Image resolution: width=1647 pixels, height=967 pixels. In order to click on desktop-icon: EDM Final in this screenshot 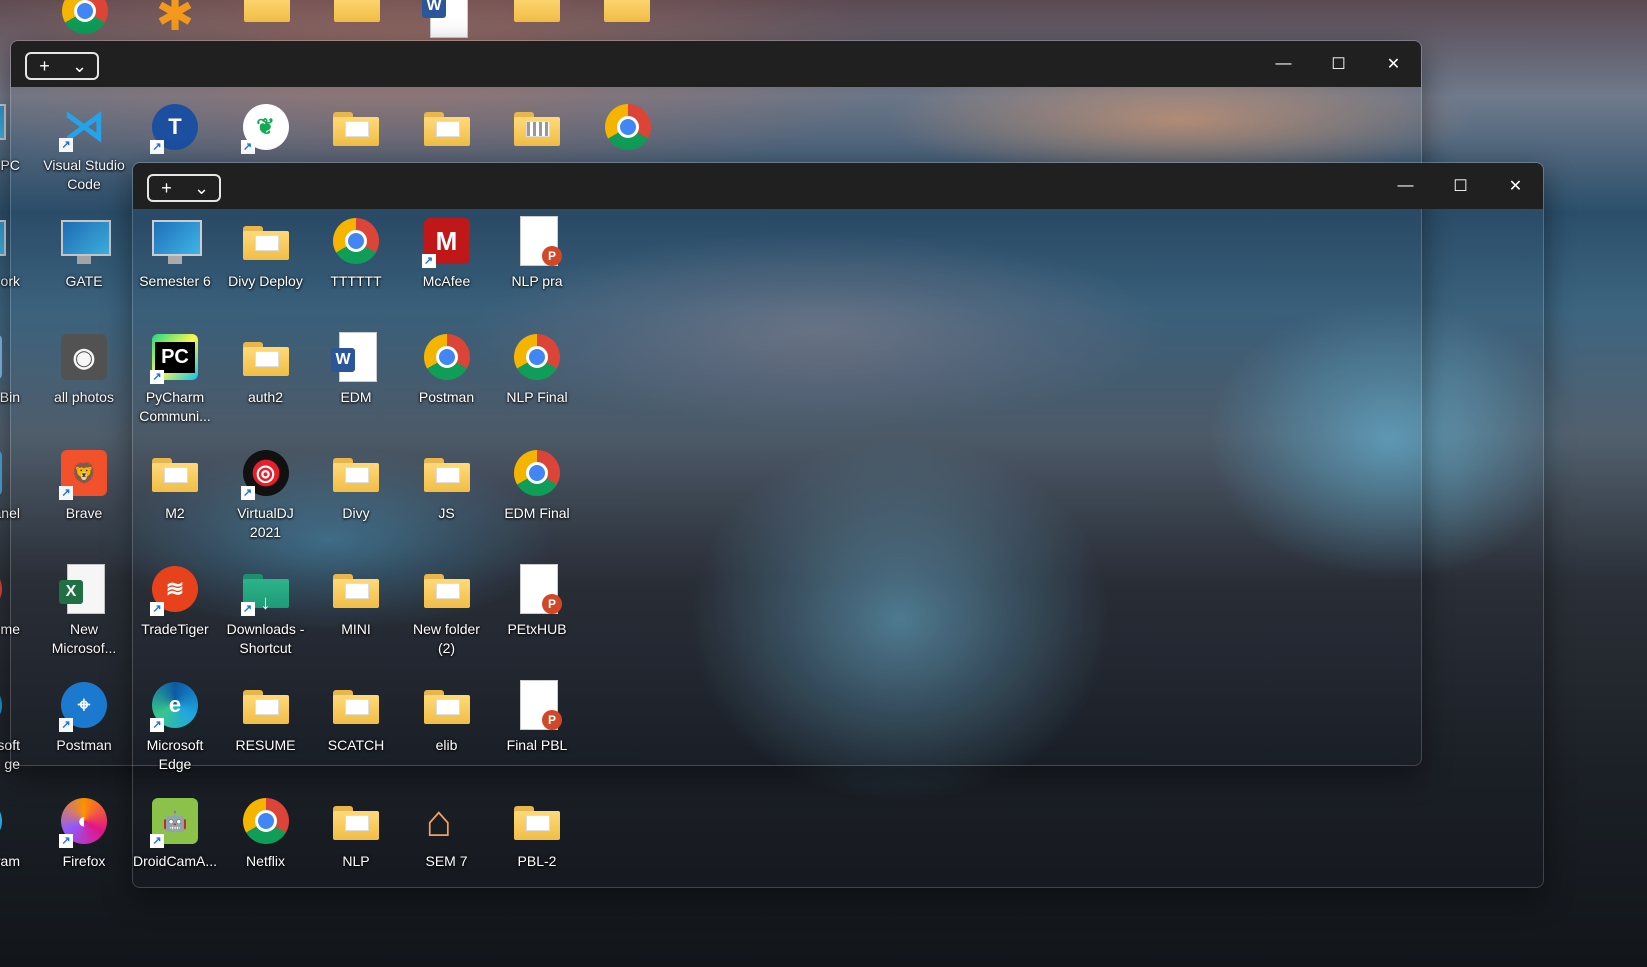, I will do `click(537, 484)`.